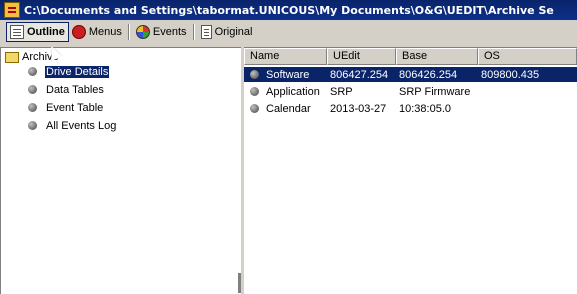 This screenshot has height=294, width=577. I want to click on events-button: Events, so click(161, 32).